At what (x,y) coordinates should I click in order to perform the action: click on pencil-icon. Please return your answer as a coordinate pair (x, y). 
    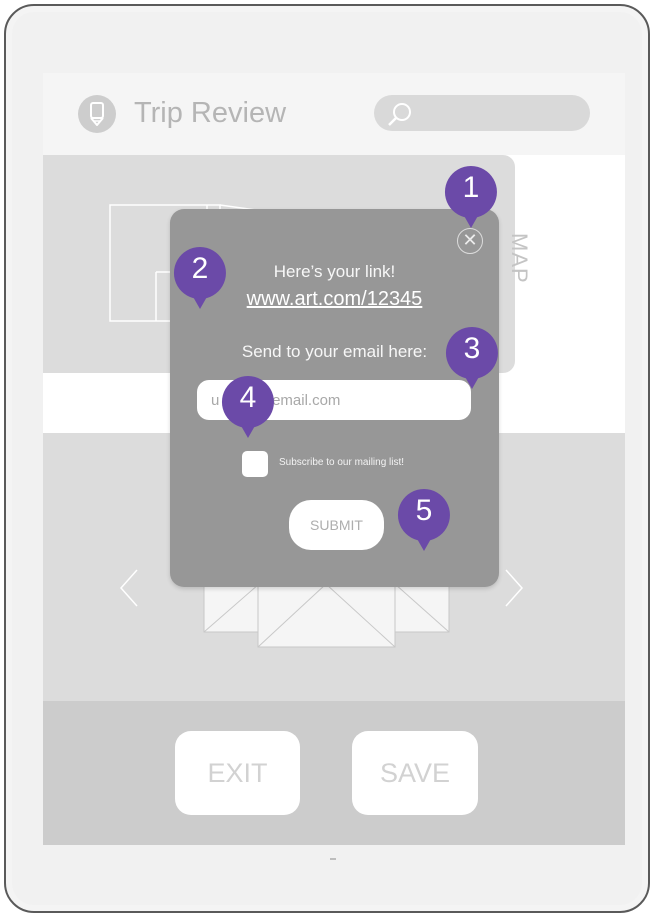
    Looking at the image, I should click on (97, 114).